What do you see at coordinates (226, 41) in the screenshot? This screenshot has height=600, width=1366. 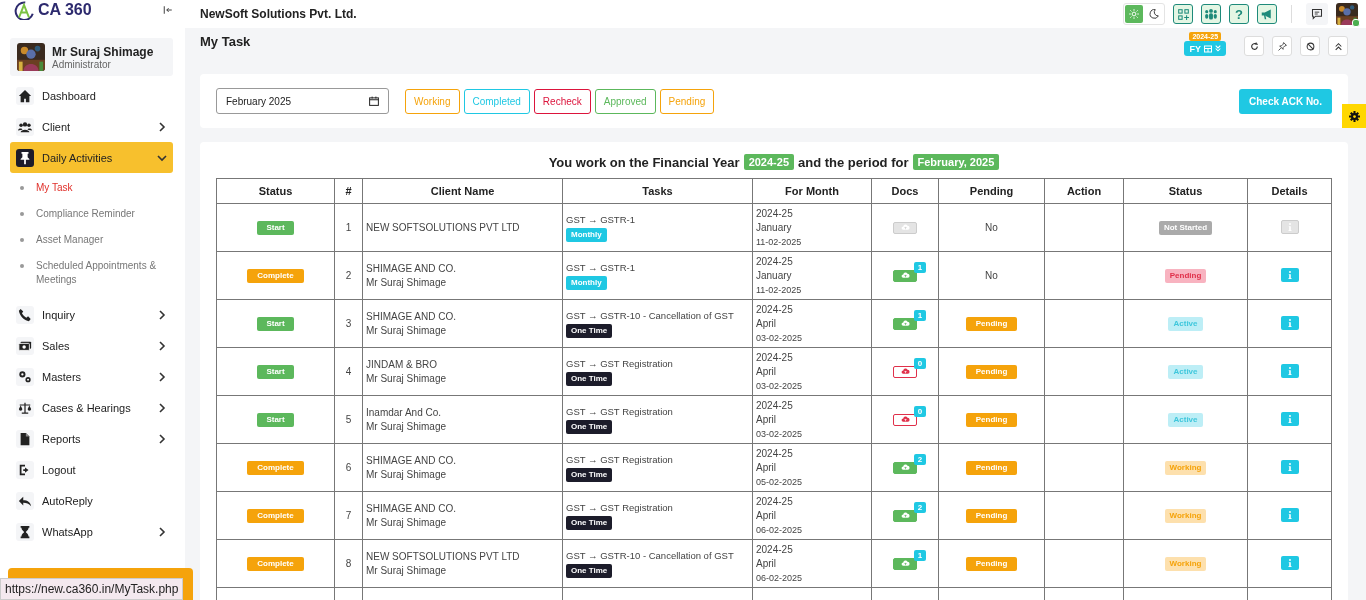 I see `page-title: My Task` at bounding box center [226, 41].